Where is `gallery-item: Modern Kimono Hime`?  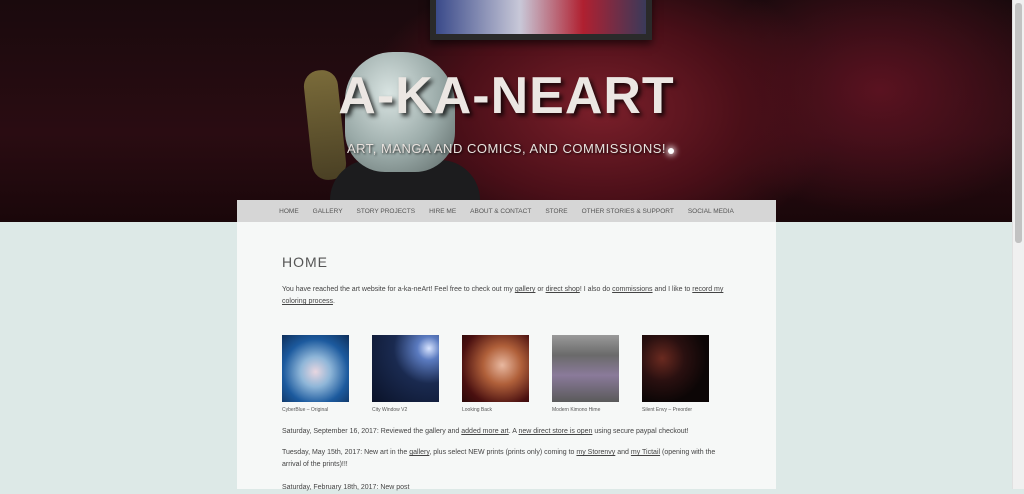 gallery-item: Modern Kimono Hime is located at coordinates (586, 374).